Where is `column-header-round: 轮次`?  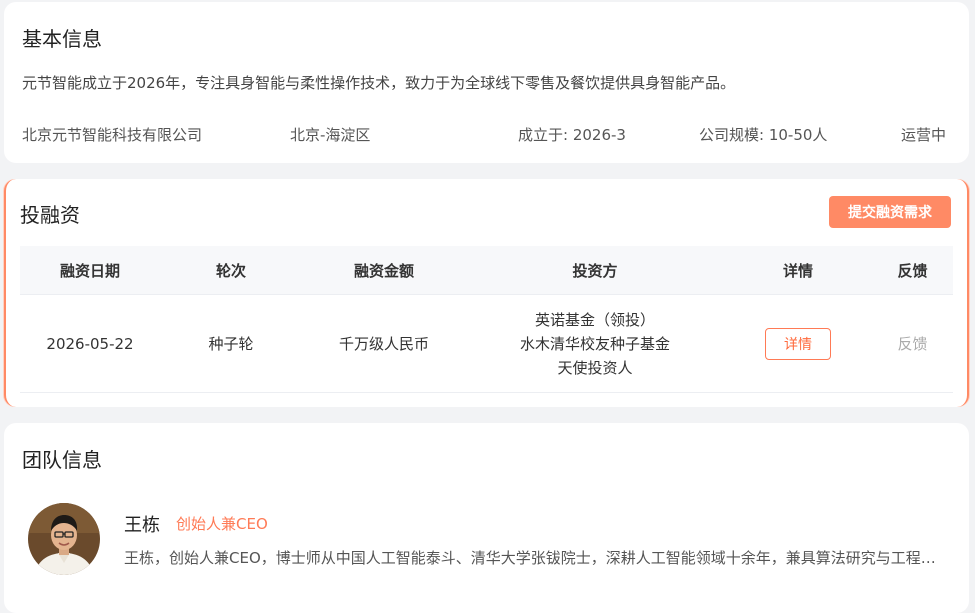 column-header-round: 轮次 is located at coordinates (230, 270).